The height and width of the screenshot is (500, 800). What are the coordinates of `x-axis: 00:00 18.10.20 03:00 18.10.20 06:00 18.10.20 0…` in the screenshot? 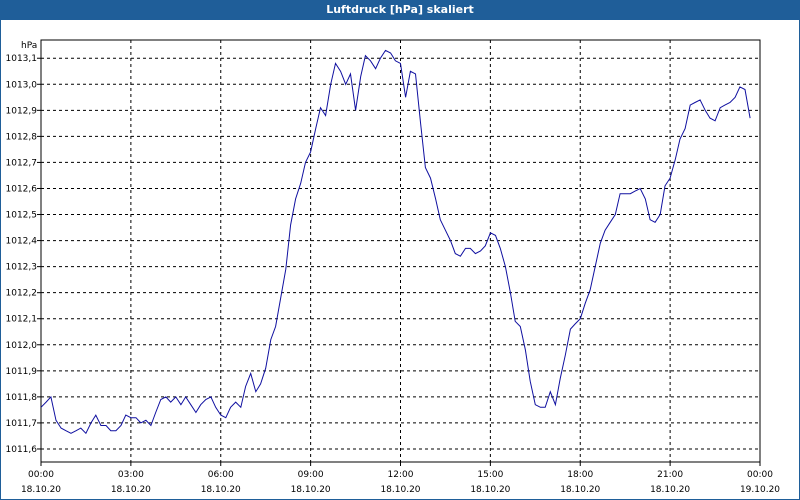 It's located at (400, 478).